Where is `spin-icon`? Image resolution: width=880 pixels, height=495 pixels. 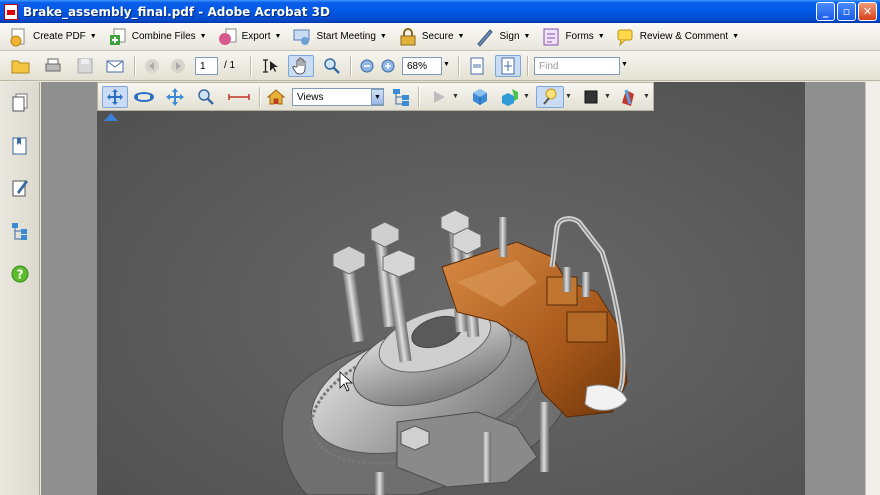 spin-icon is located at coordinates (144, 97).